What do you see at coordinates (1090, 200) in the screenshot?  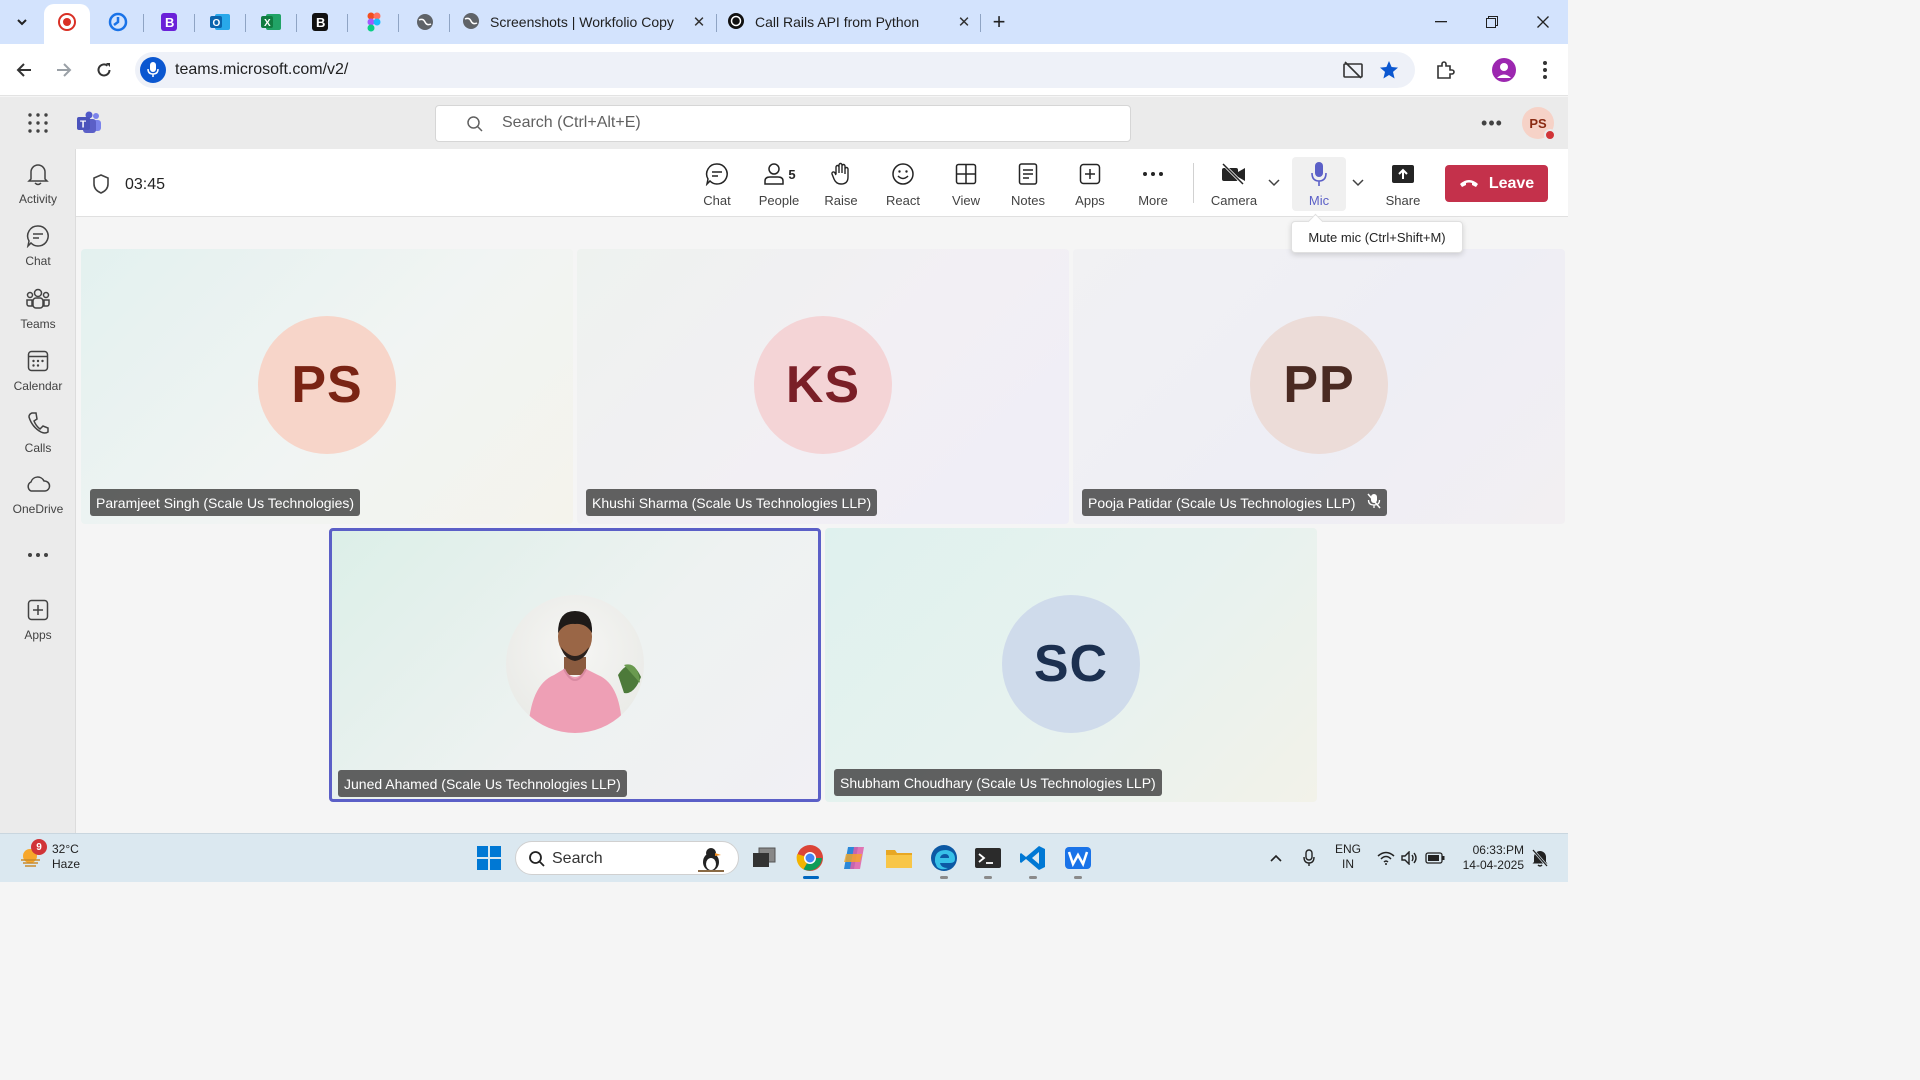 I see `apps-label: Apps` at bounding box center [1090, 200].